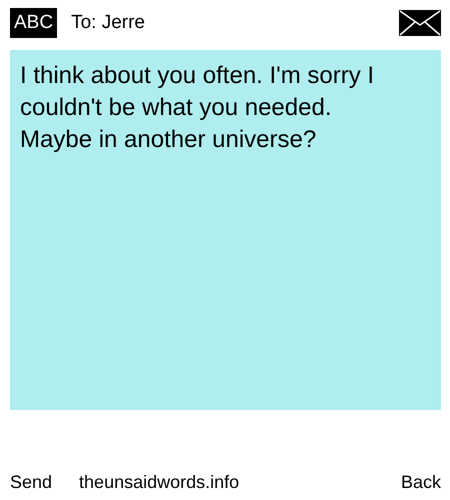  Describe the element at coordinates (108, 23) in the screenshot. I see `recipient-label: To: Jerre` at that location.